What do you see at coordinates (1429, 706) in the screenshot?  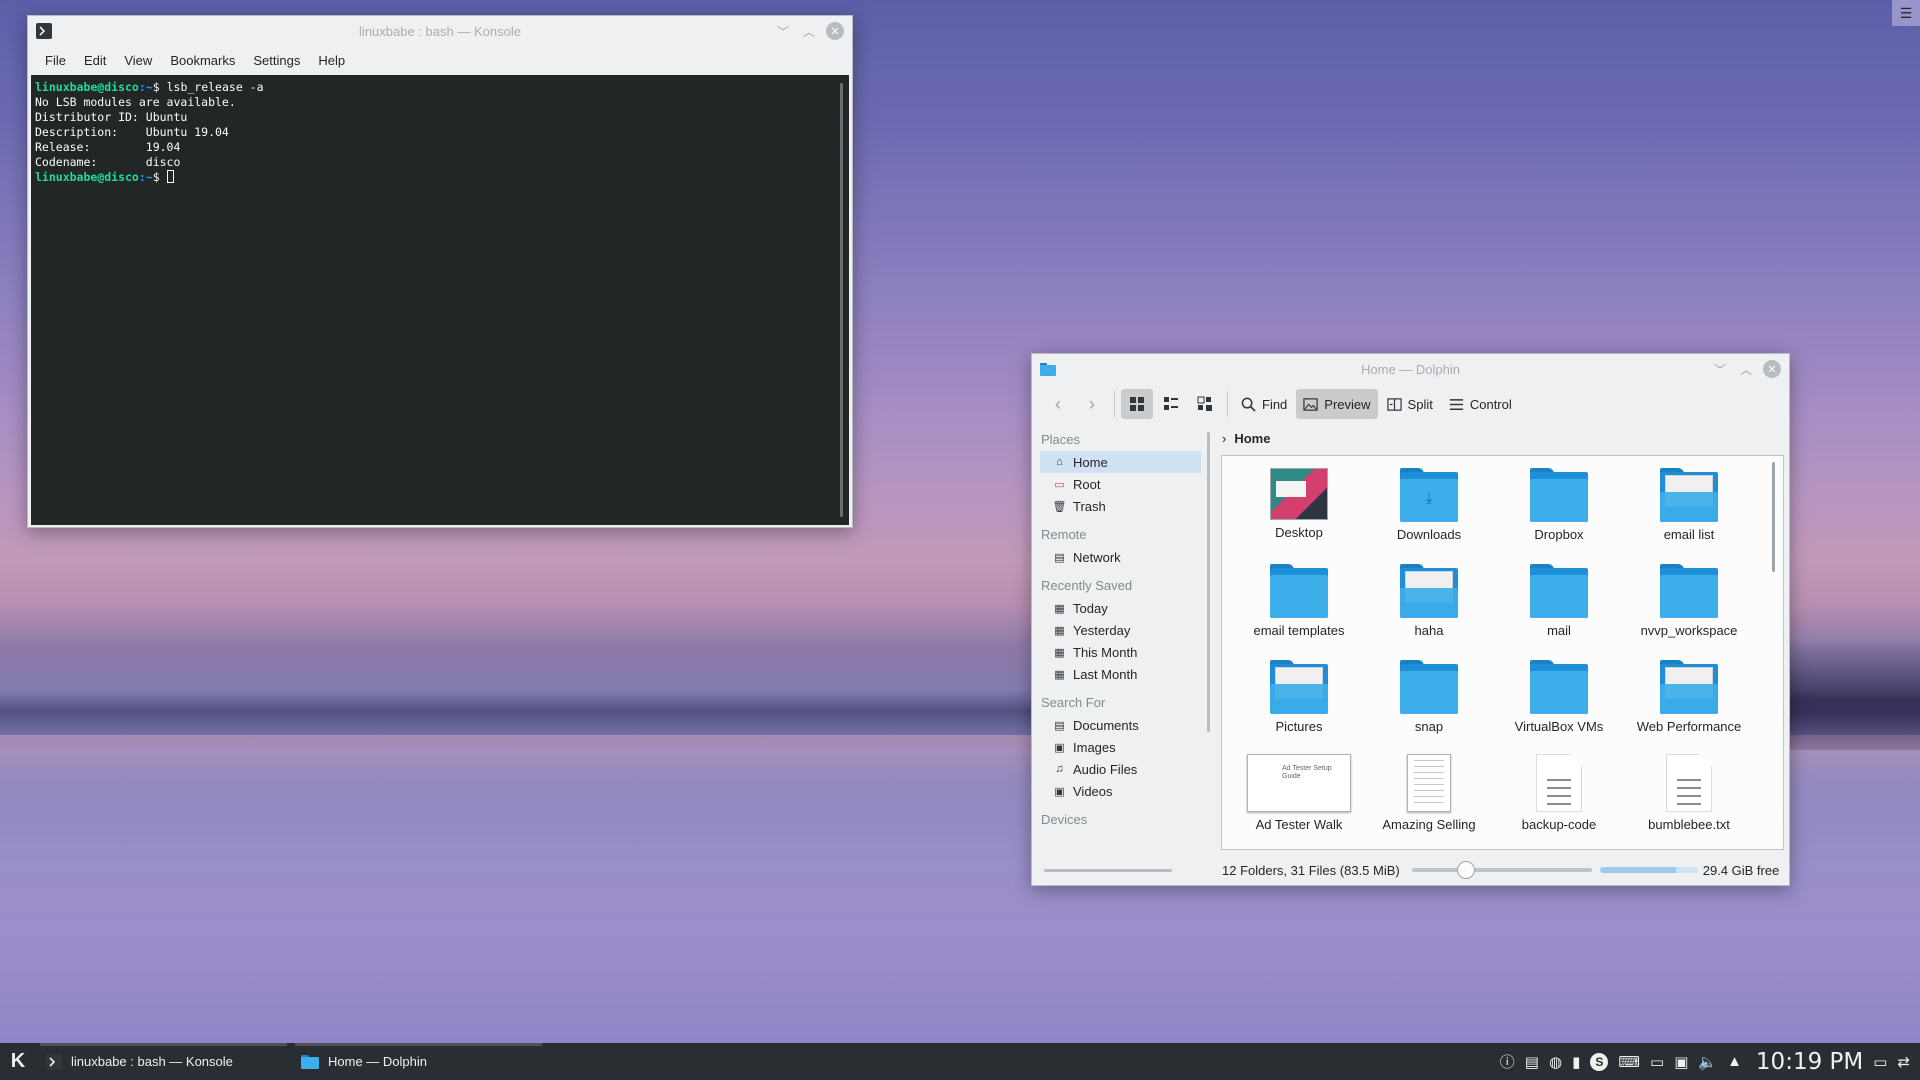 I see `file-item: snap` at bounding box center [1429, 706].